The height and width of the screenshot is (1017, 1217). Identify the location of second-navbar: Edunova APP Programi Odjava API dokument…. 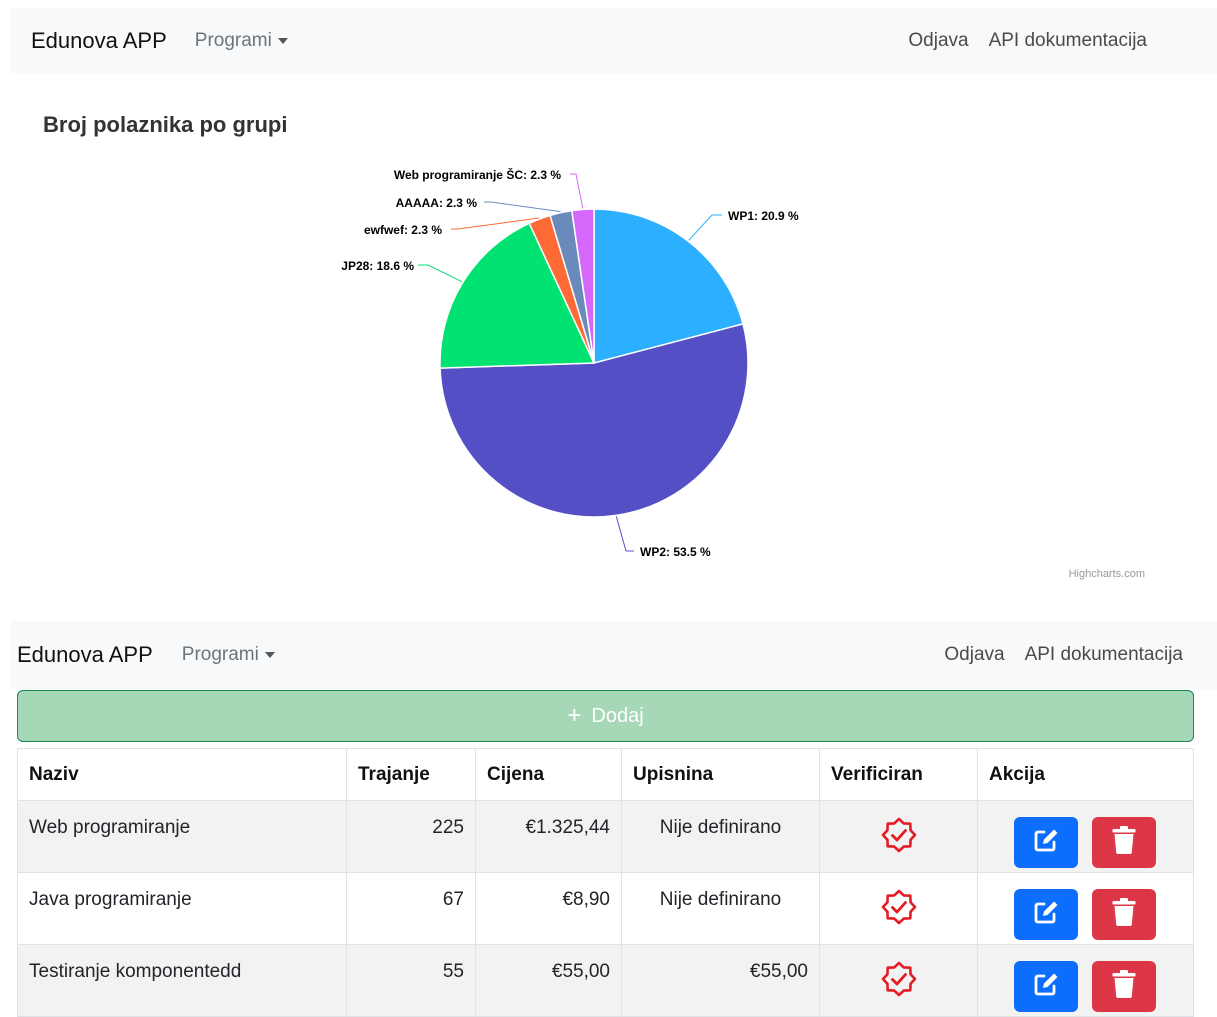
(613, 655).